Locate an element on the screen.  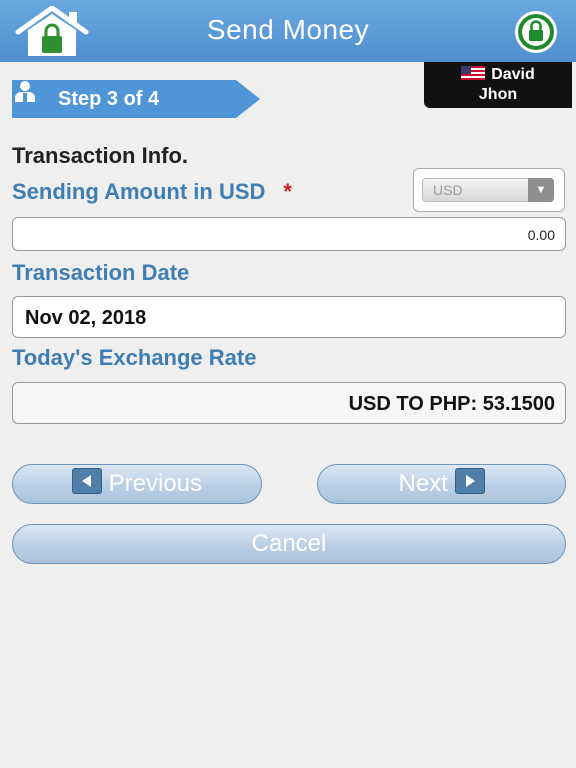
user-first-name: David is located at coordinates (513, 74).